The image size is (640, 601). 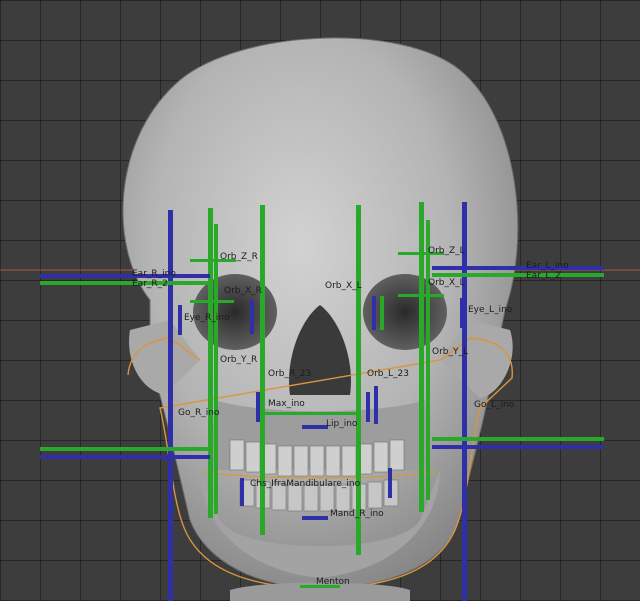 I want to click on label-chs-ifra: Chs_IfraMandibulare_ino, so click(x=305, y=484).